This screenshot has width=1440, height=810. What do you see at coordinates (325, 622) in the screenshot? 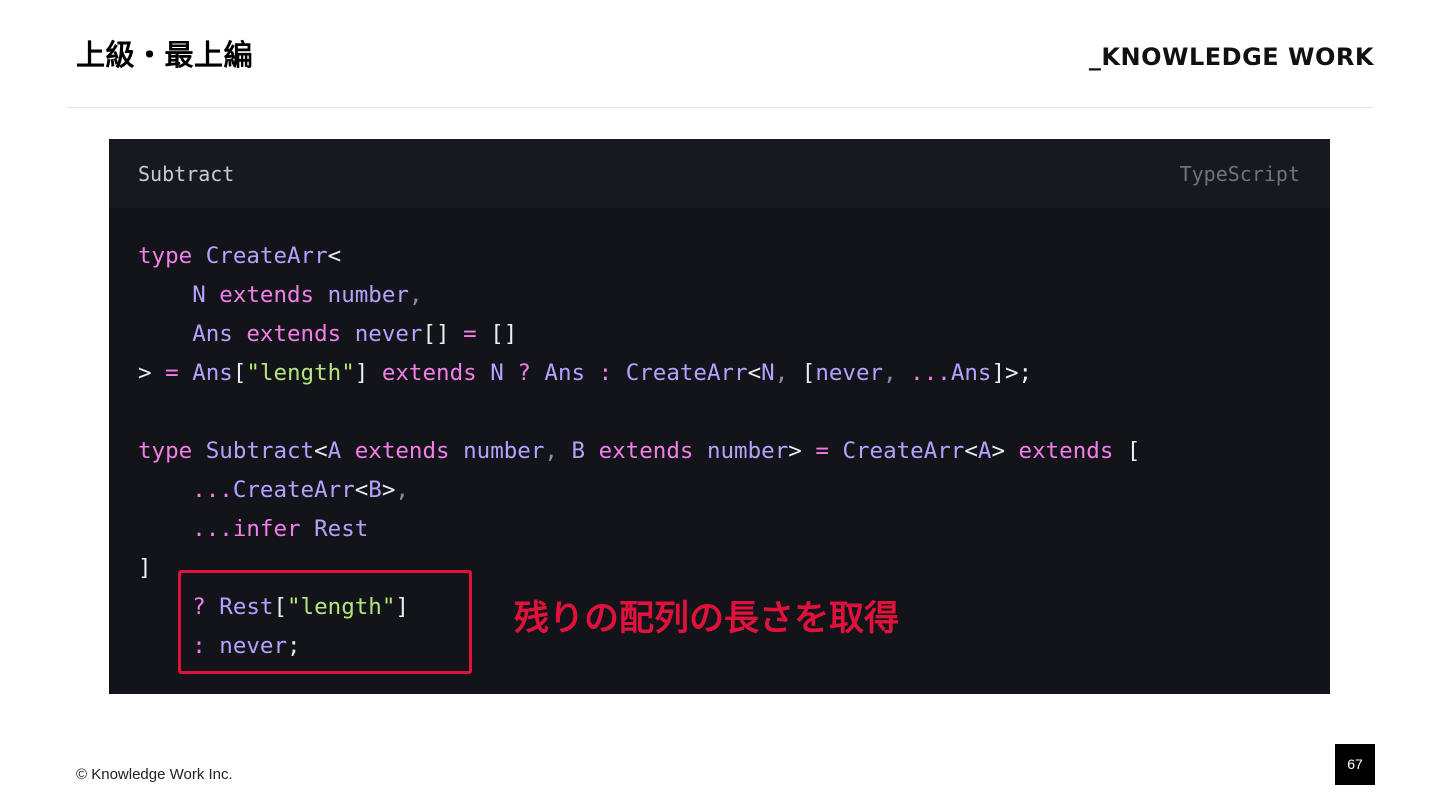
I see `highlight-box` at bounding box center [325, 622].